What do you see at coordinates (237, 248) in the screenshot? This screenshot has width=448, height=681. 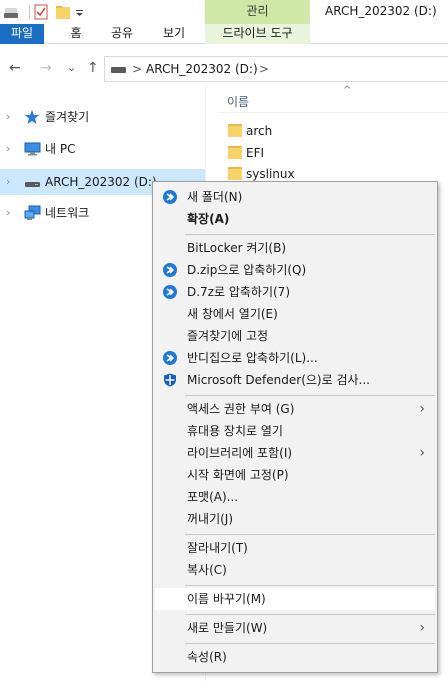 I see `menu-item-label: BitLocker 켜기(B)` at bounding box center [237, 248].